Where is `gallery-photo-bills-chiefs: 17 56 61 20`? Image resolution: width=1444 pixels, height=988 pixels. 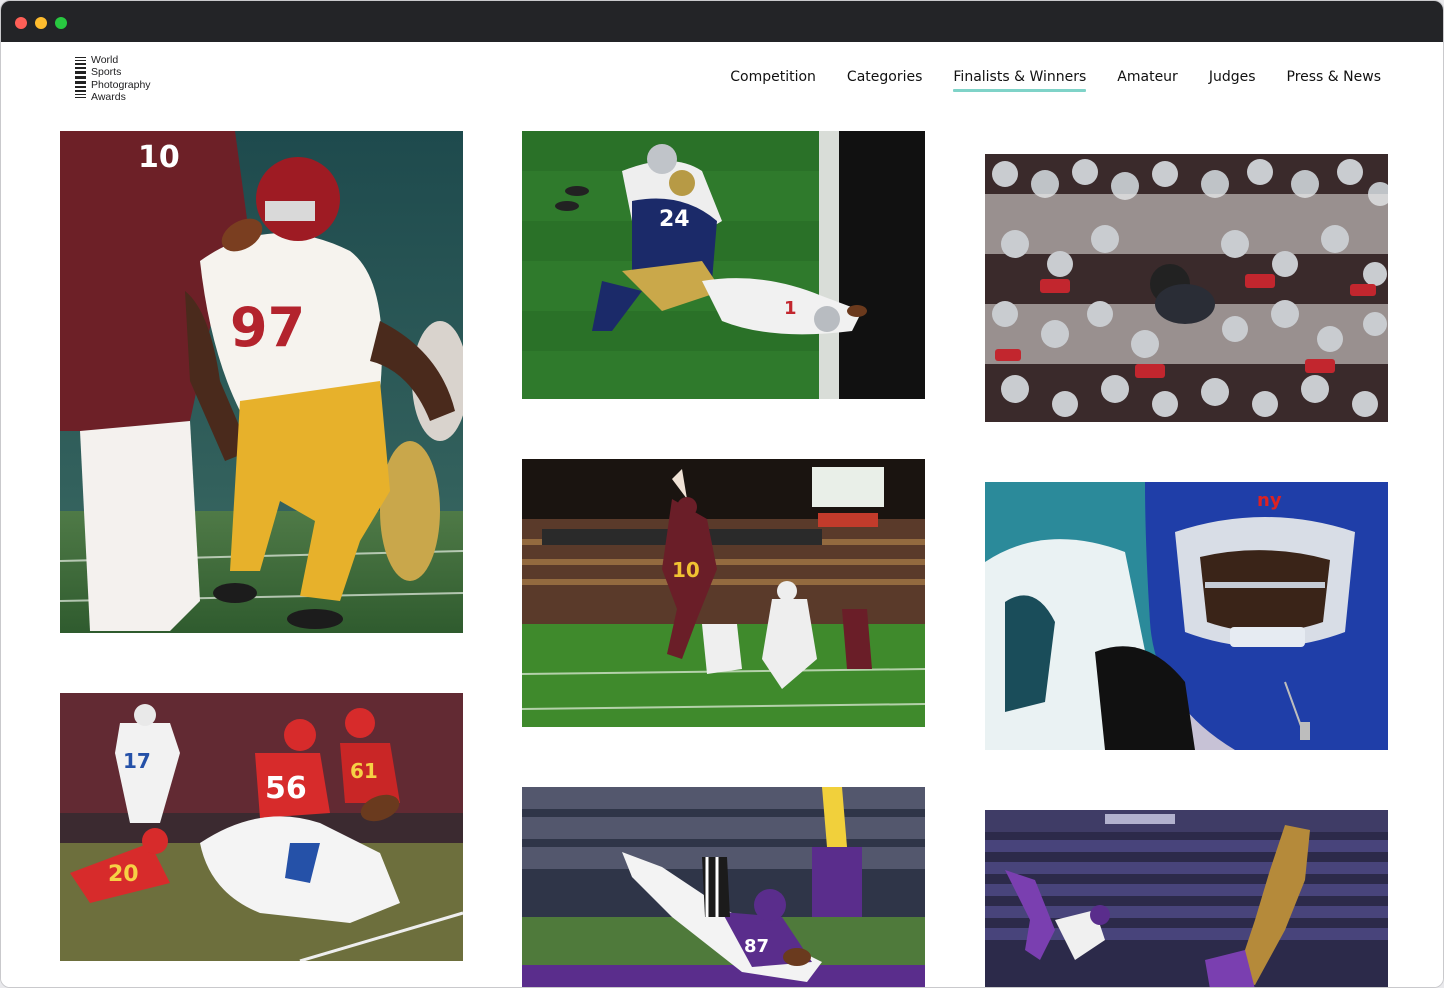
gallery-photo-bills-chiefs: 17 56 61 20 is located at coordinates (261, 827).